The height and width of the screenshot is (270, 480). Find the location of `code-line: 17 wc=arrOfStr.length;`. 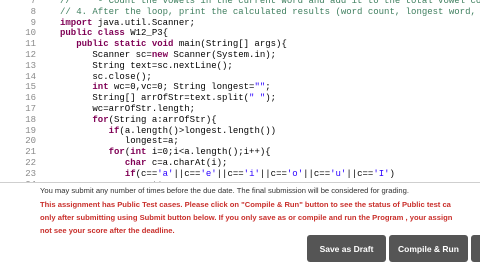

code-line: 17 wc=arrOfStr.length; is located at coordinates (240, 109).